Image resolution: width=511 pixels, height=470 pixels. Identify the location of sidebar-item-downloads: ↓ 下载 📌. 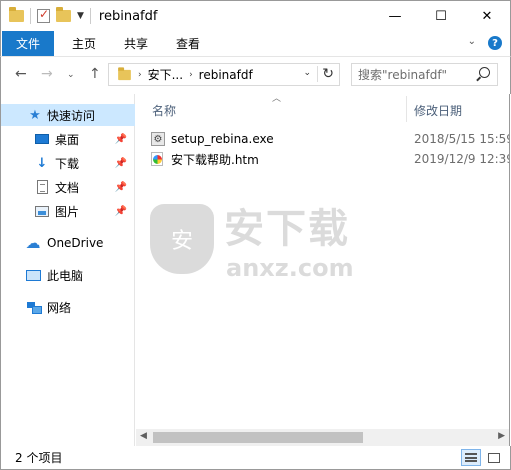
(68, 163).